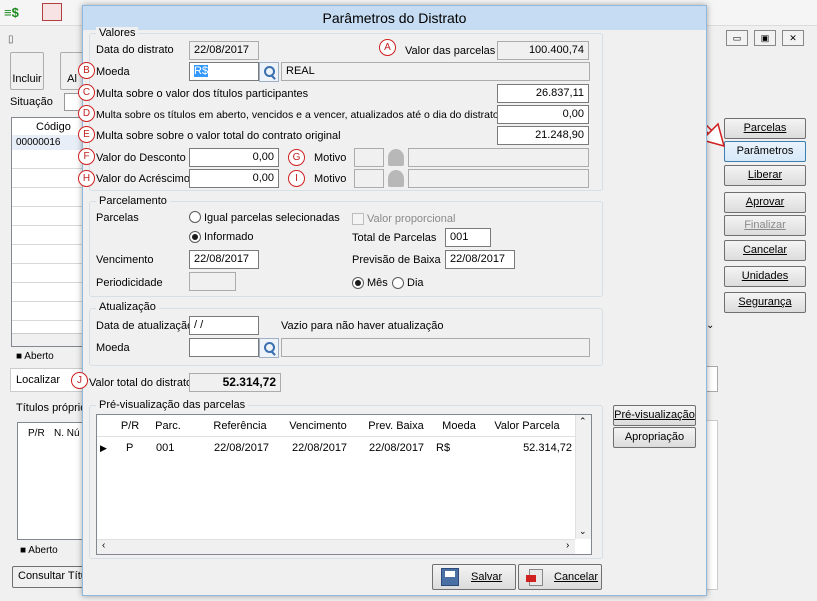 The image size is (817, 601). Describe the element at coordinates (362, 326) in the screenshot. I see `atualizacao-hint: Vazio para não haver atualização` at that location.